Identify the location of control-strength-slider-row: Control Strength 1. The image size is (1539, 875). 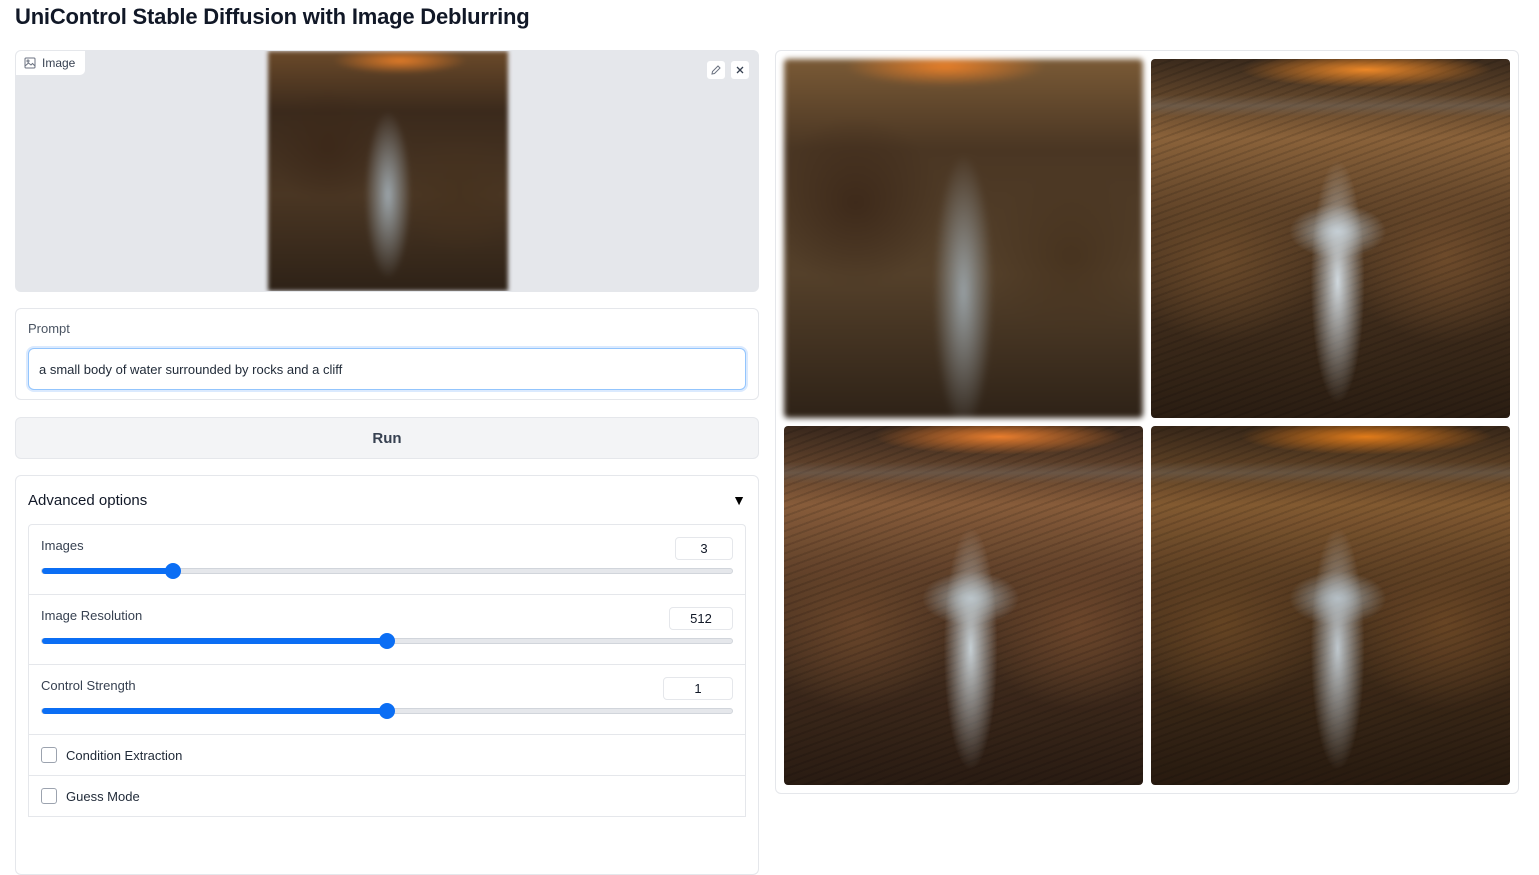
(387, 700).